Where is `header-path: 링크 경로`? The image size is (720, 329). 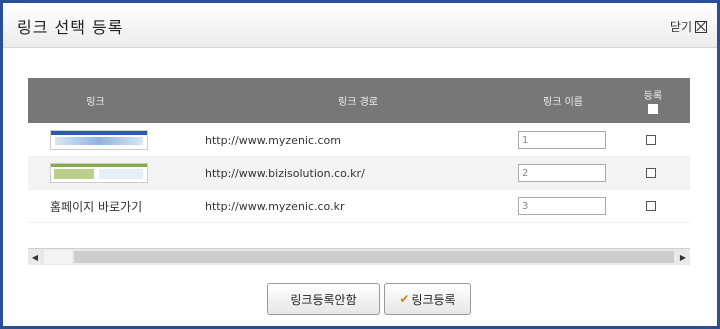 header-path: 링크 경로 is located at coordinates (358, 102).